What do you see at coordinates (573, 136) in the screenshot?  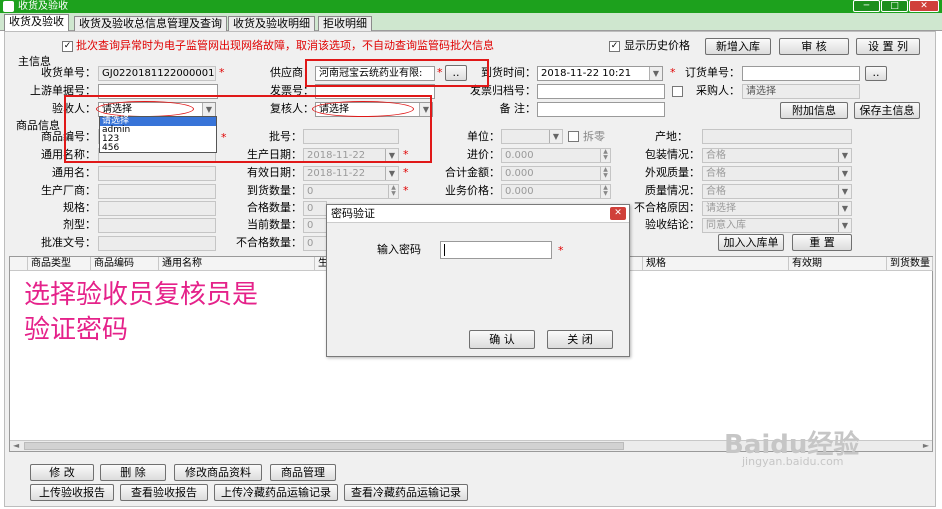 I see `split-checkbox` at bounding box center [573, 136].